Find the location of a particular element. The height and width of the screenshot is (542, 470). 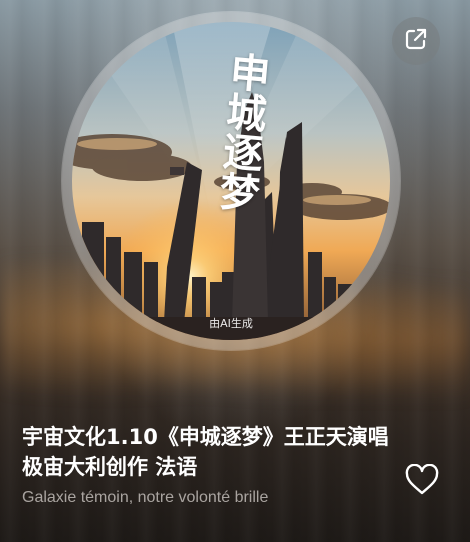

song-subtitle: Galaxie témoin, notre volonté brille is located at coordinates (145, 497).